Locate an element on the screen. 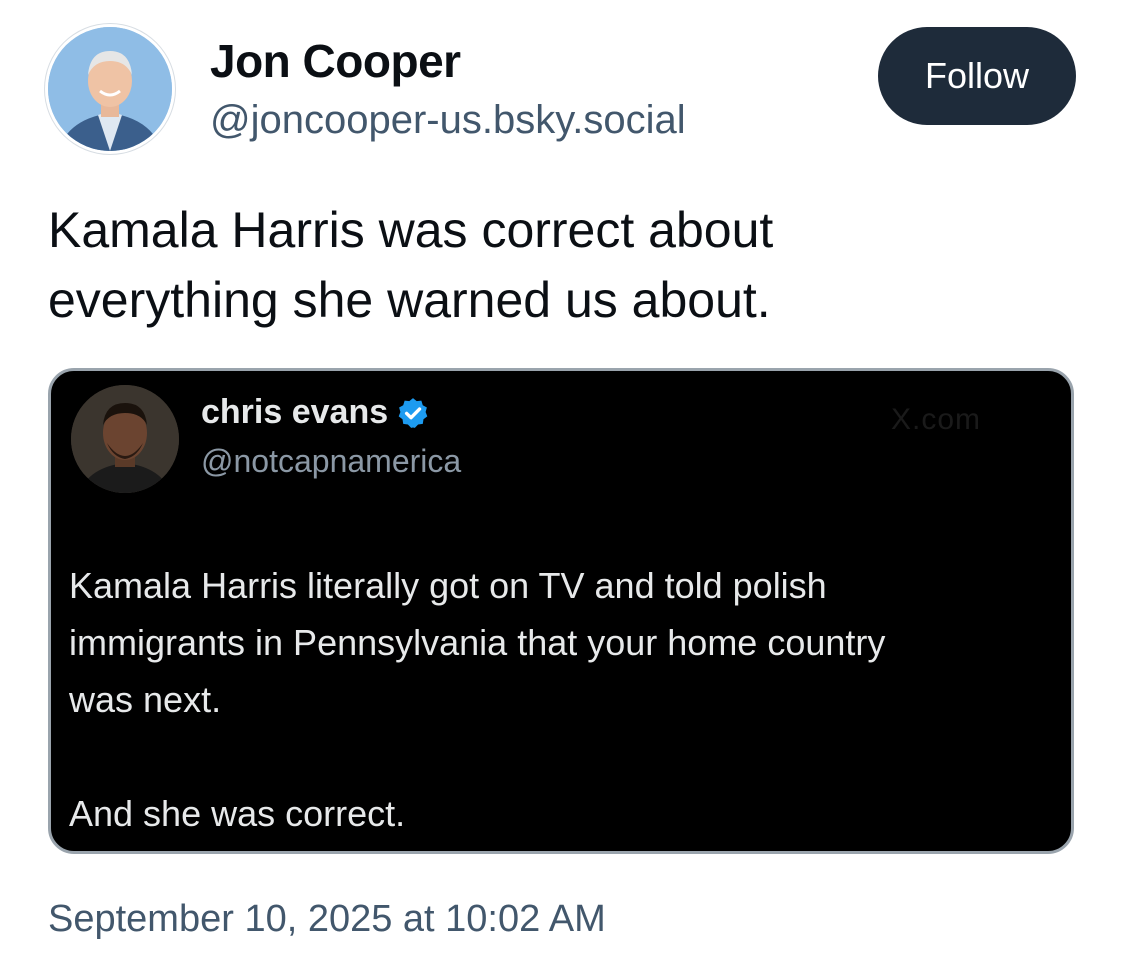 The width and height of the screenshot is (1125, 968). author-handle: @joncooper-us.bsky.social is located at coordinates (448, 120).